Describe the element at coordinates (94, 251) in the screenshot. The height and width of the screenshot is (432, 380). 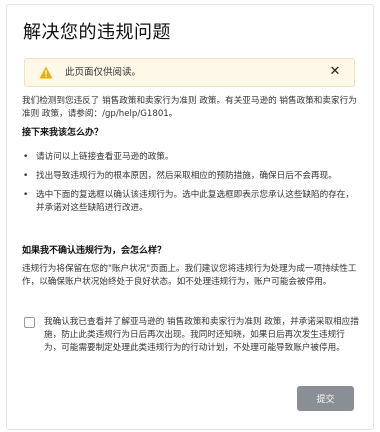
I see `unsure-heading: 如果我不确认违规行为，会怎么样？` at that location.